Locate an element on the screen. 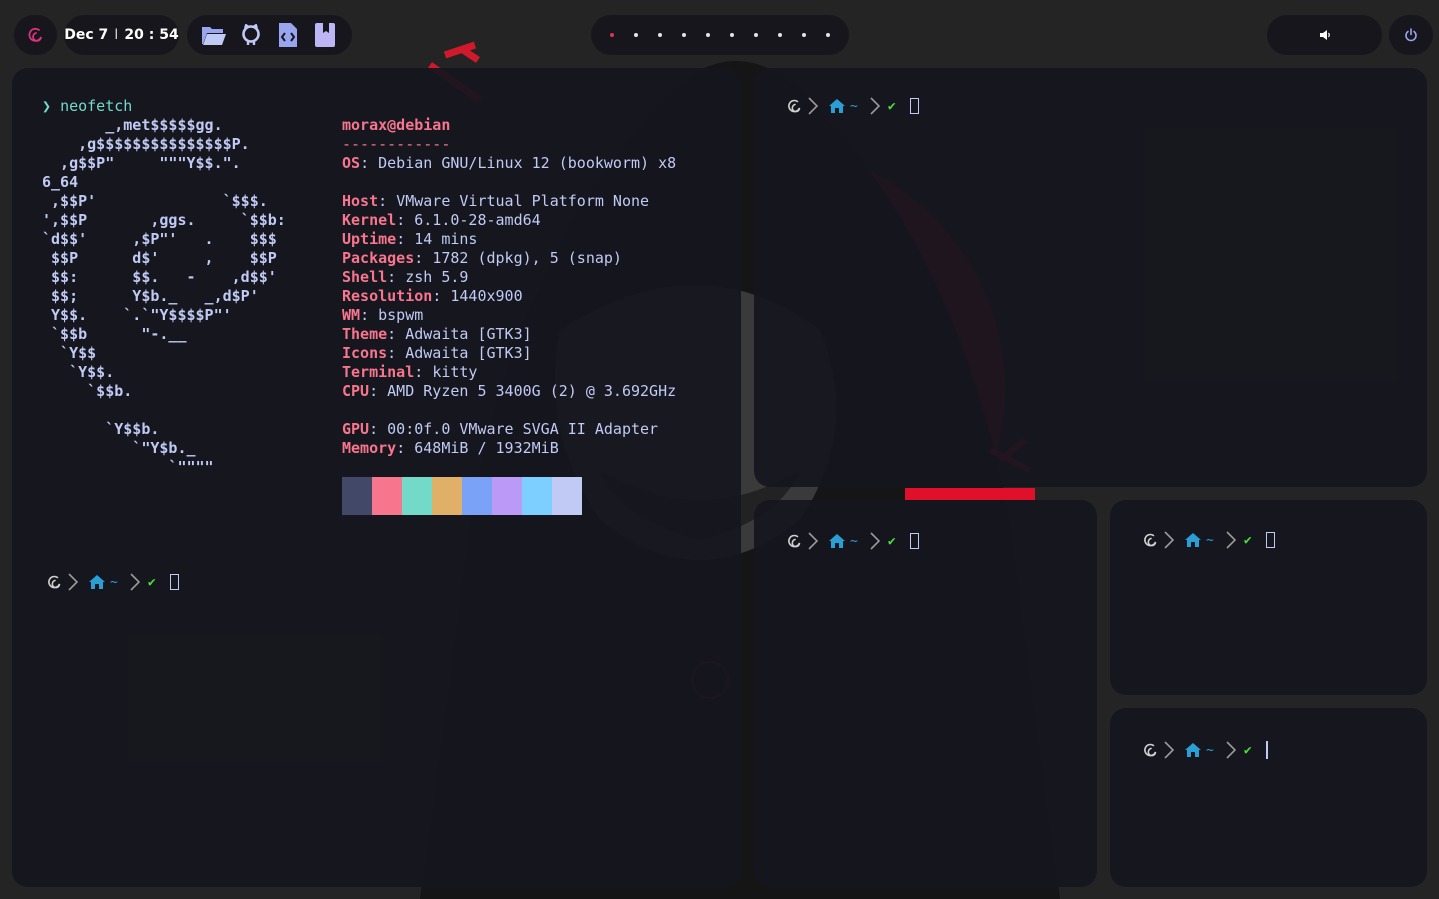  launcher-button is located at coordinates (35, 35).